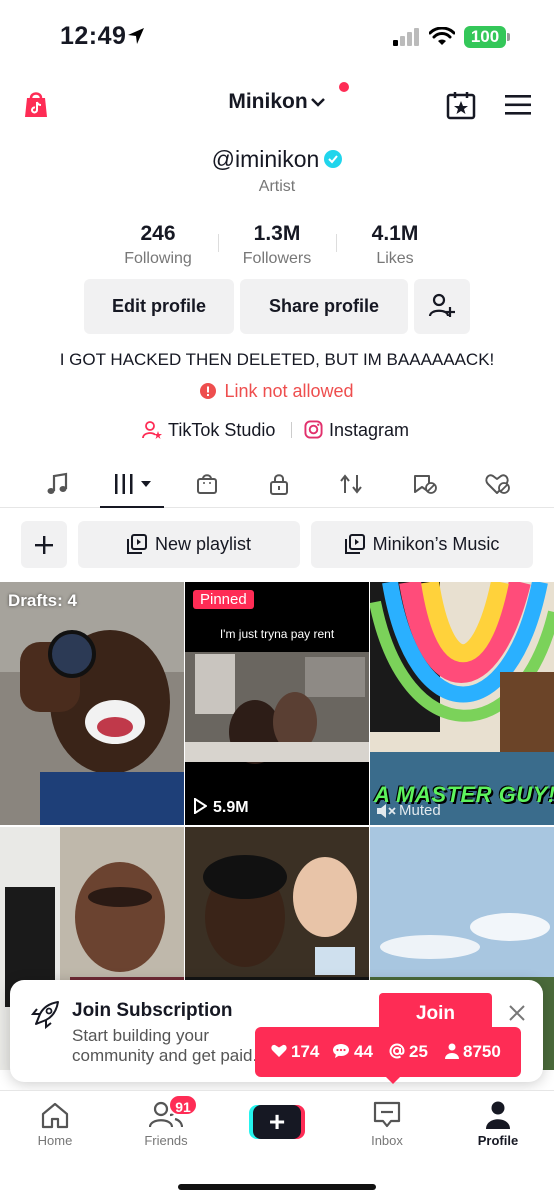 The image size is (554, 1200). I want to click on stat-likes: 4.1M Likes, so click(395, 245).